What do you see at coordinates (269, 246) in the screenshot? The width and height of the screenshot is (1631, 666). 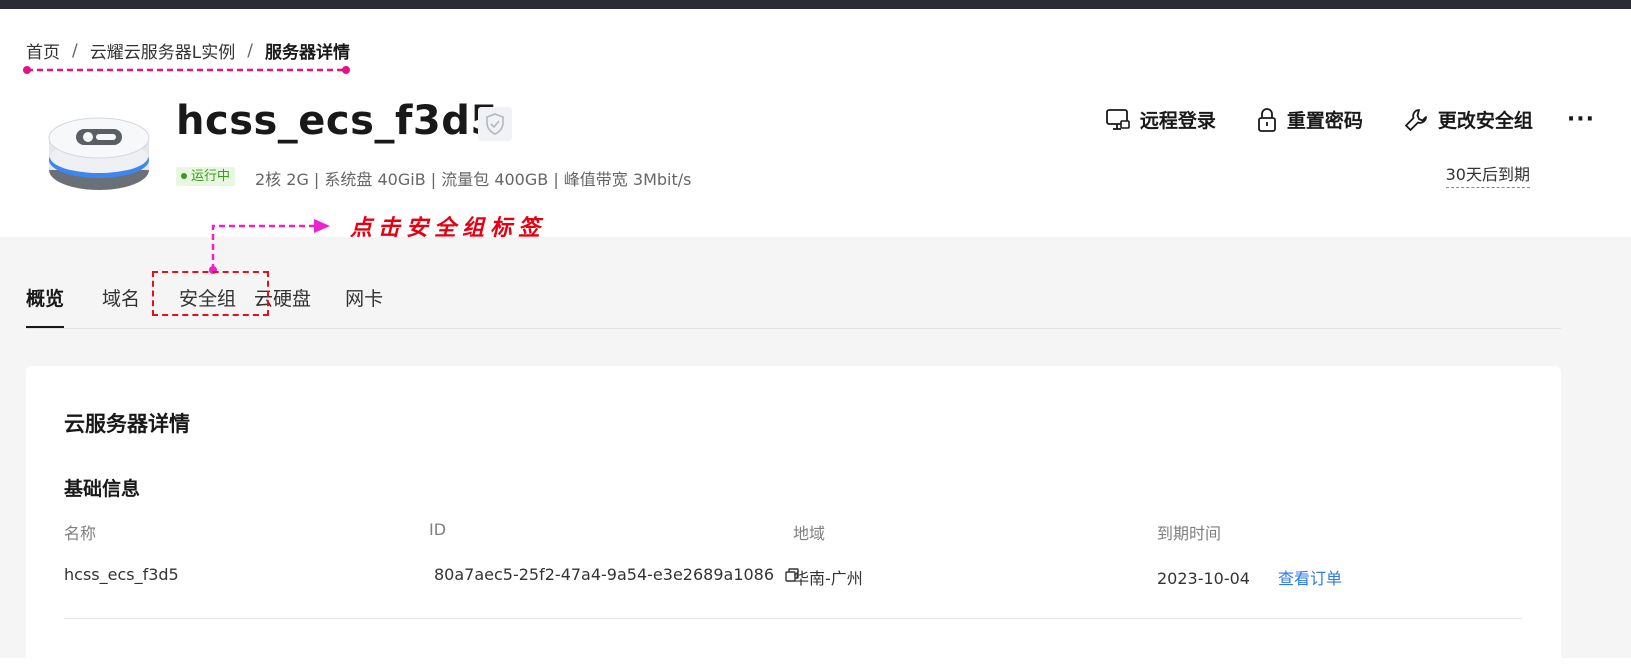 I see `arrow-annotation` at bounding box center [269, 246].